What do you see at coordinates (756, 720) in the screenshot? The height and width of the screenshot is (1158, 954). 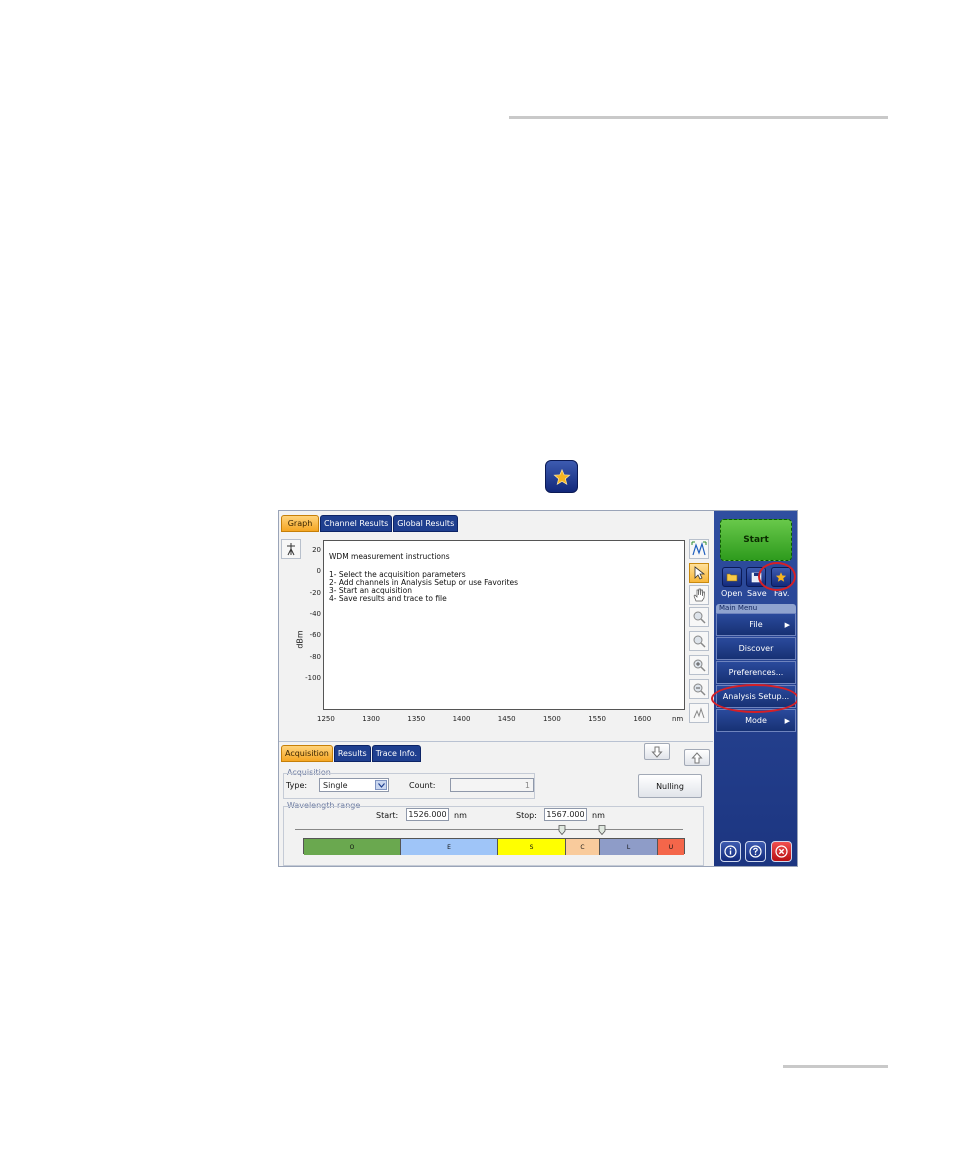 I see `menu-item-label: Mode` at bounding box center [756, 720].